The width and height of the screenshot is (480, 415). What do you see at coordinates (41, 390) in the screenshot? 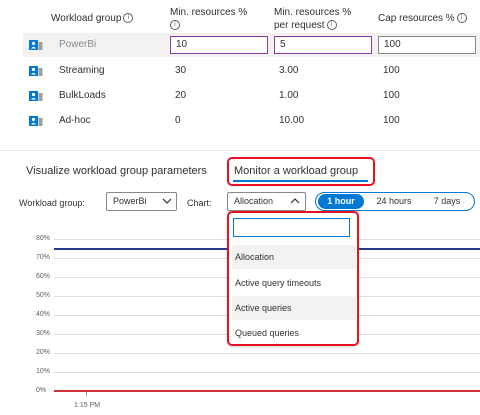
I see `y-tick-label: 0%` at bounding box center [41, 390].